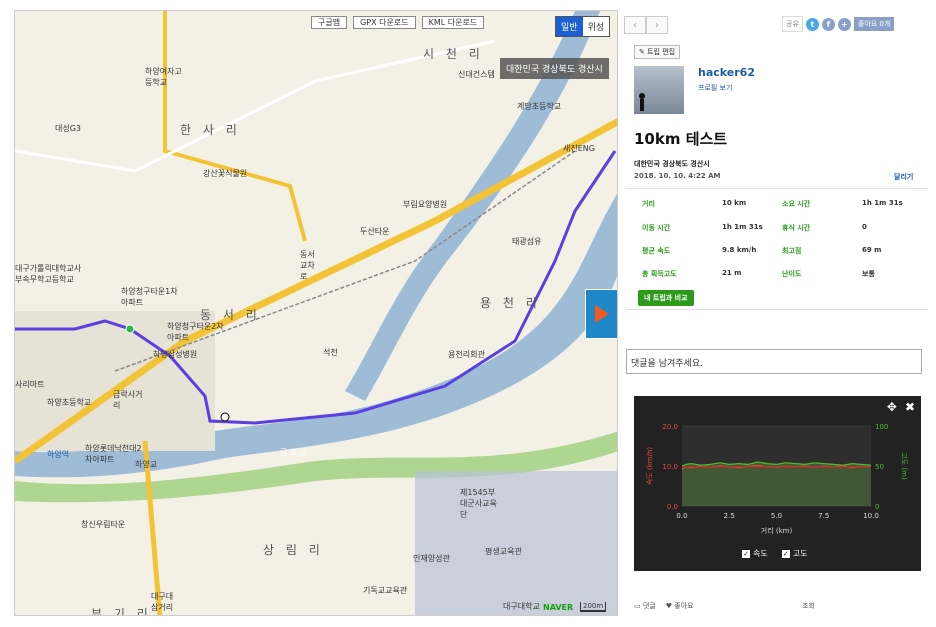 The image size is (936, 627). Describe the element at coordinates (163, 77) in the screenshot. I see `place-label: 하양여자고등학교` at that location.